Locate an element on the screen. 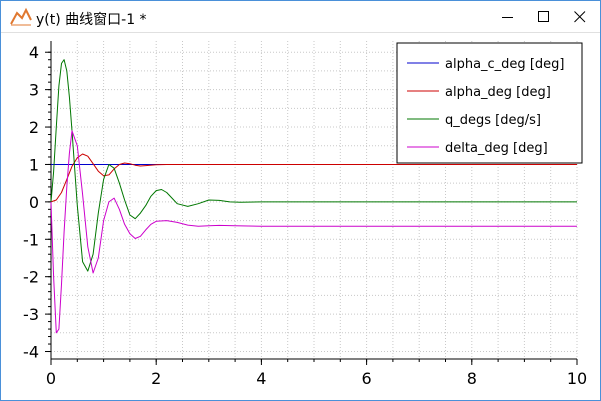 This screenshot has width=601, height=401. x-tick-label: 10 is located at coordinates (577, 378).